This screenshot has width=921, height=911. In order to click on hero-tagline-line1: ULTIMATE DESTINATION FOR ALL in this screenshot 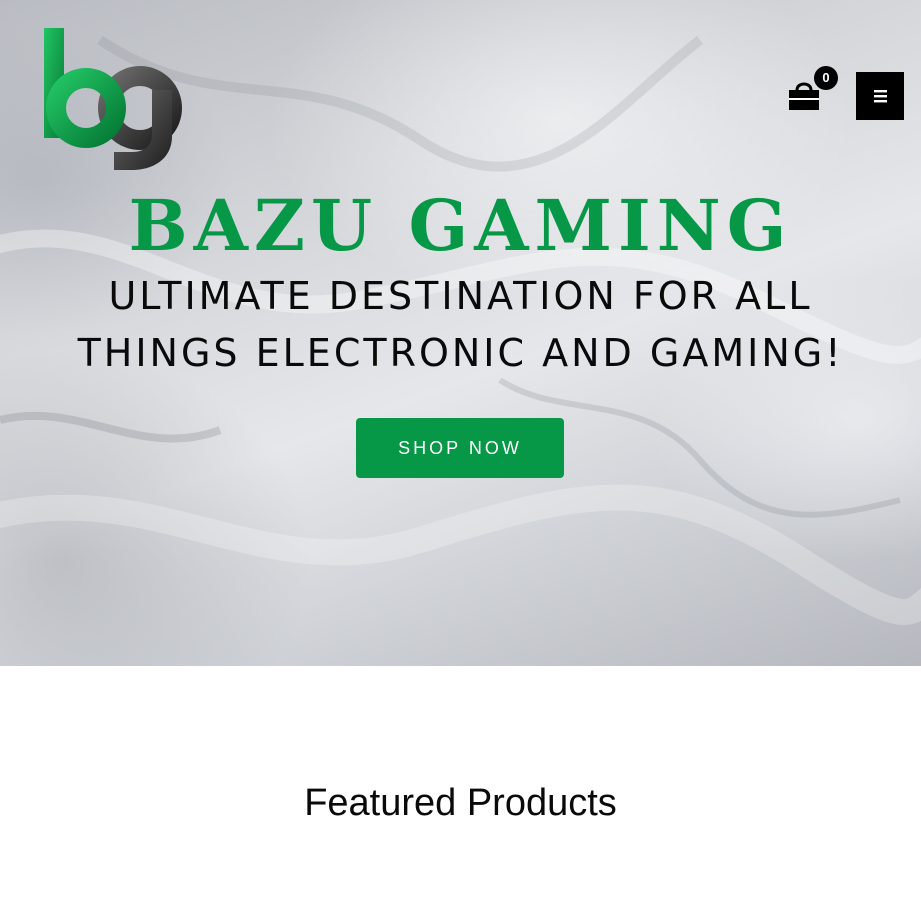, I will do `click(460, 296)`.